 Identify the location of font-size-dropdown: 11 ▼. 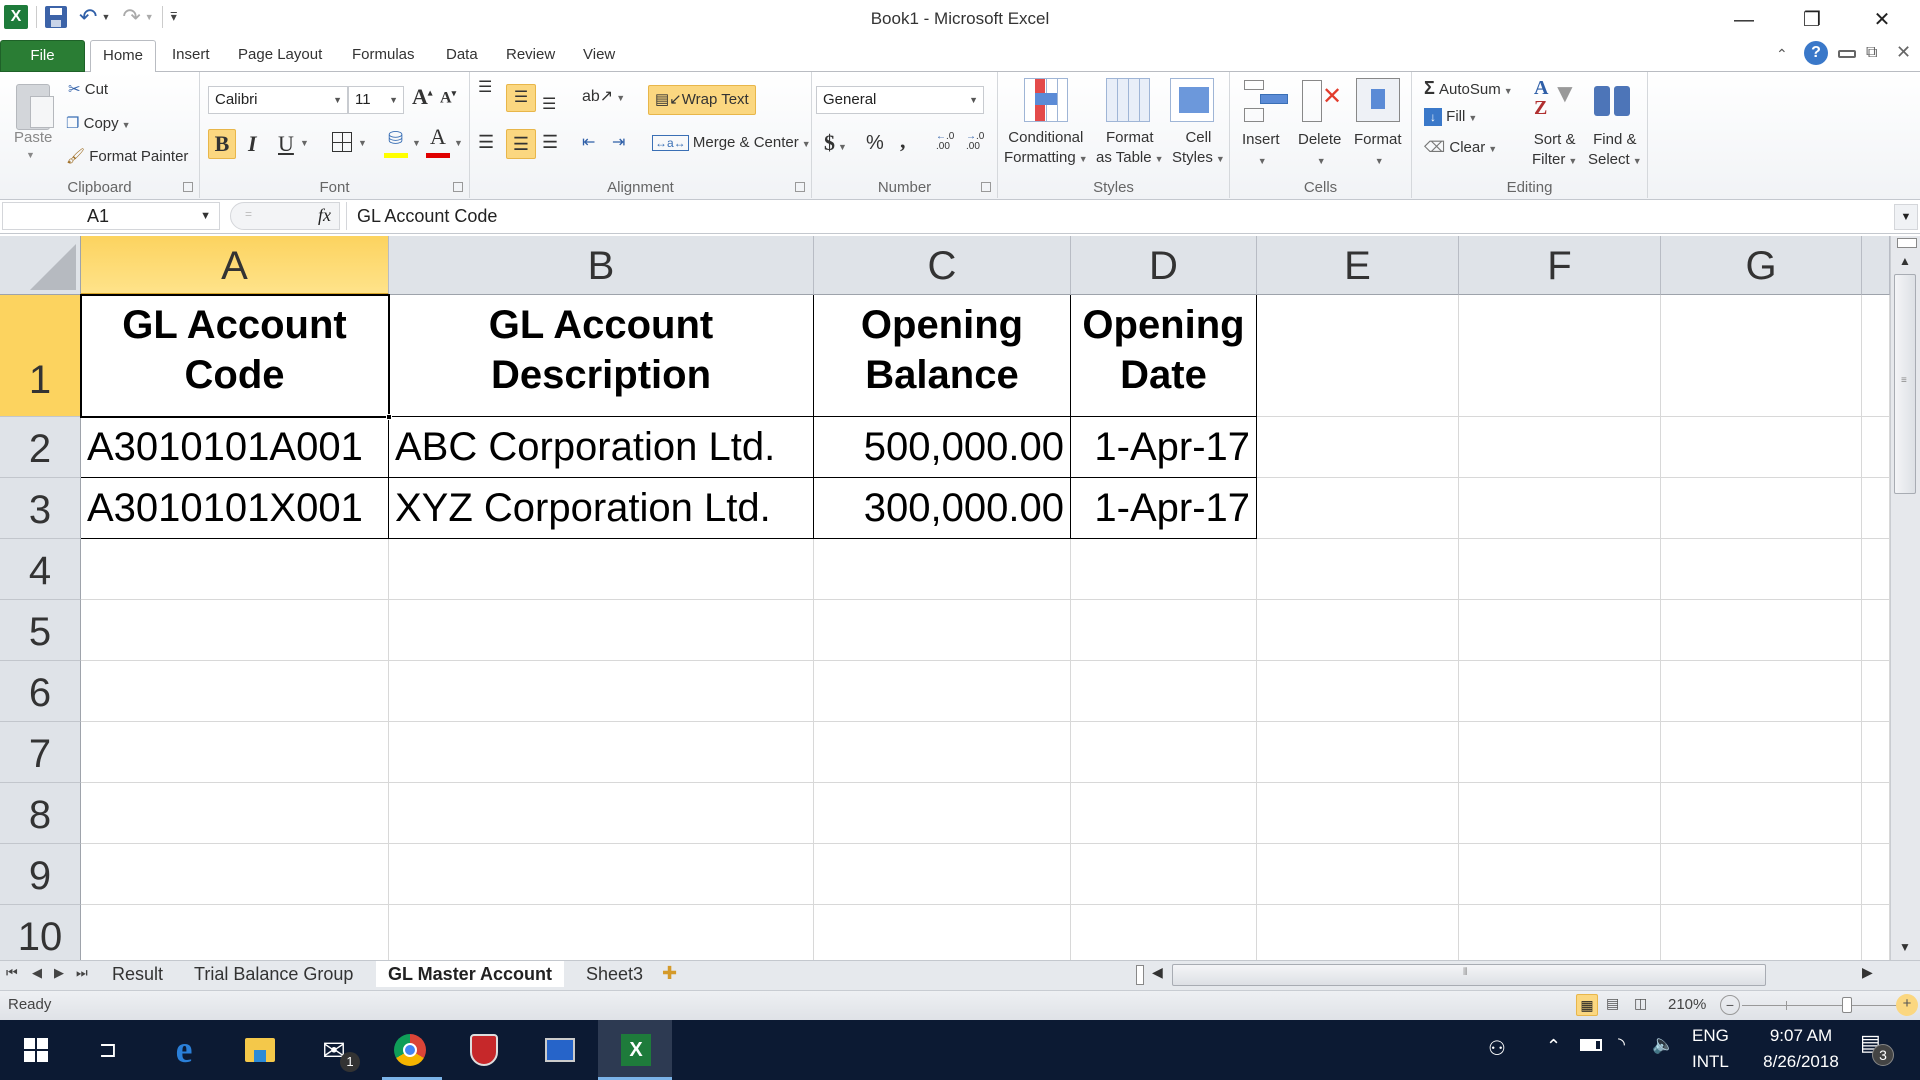
(376, 100).